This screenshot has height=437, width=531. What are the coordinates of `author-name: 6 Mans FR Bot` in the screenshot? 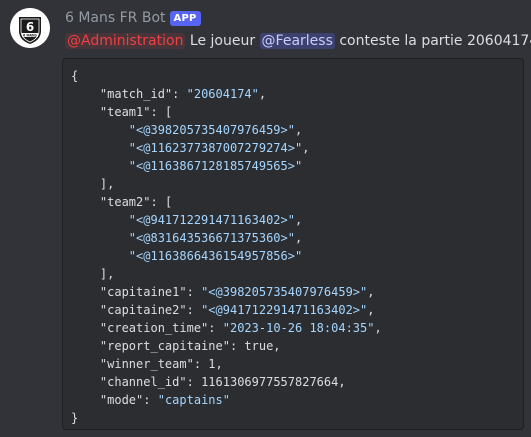 It's located at (115, 18).